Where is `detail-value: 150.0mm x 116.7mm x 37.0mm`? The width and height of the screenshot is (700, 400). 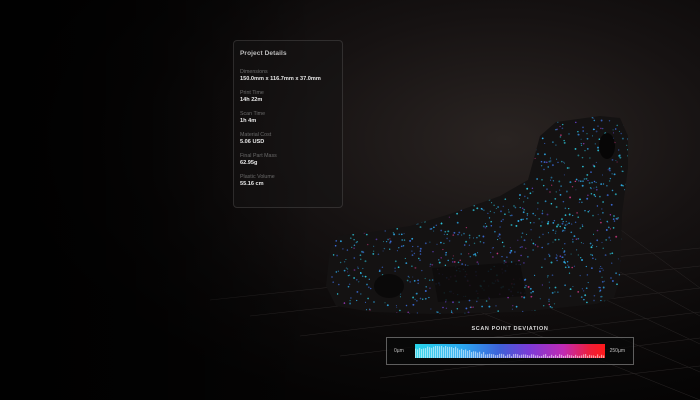 detail-value: 150.0mm x 116.7mm x 37.0mm is located at coordinates (280, 79).